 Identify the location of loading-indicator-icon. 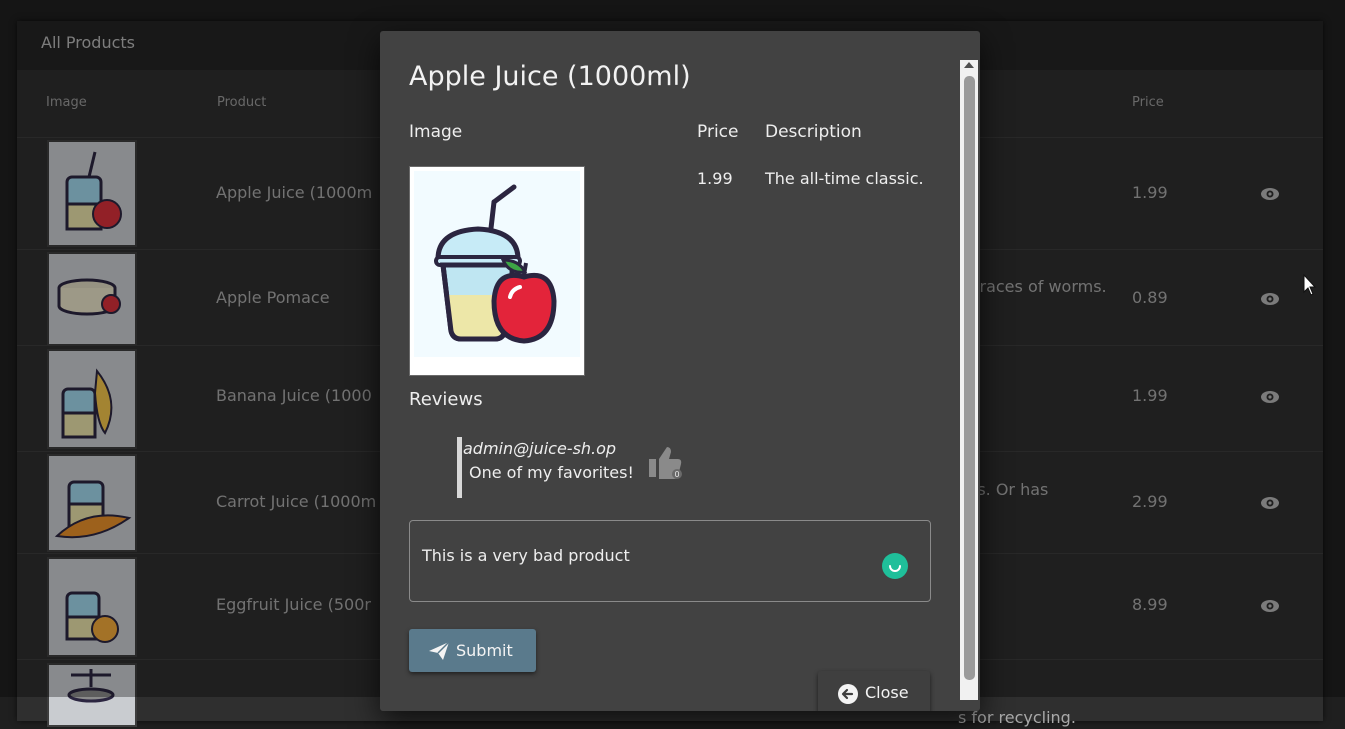
(895, 566).